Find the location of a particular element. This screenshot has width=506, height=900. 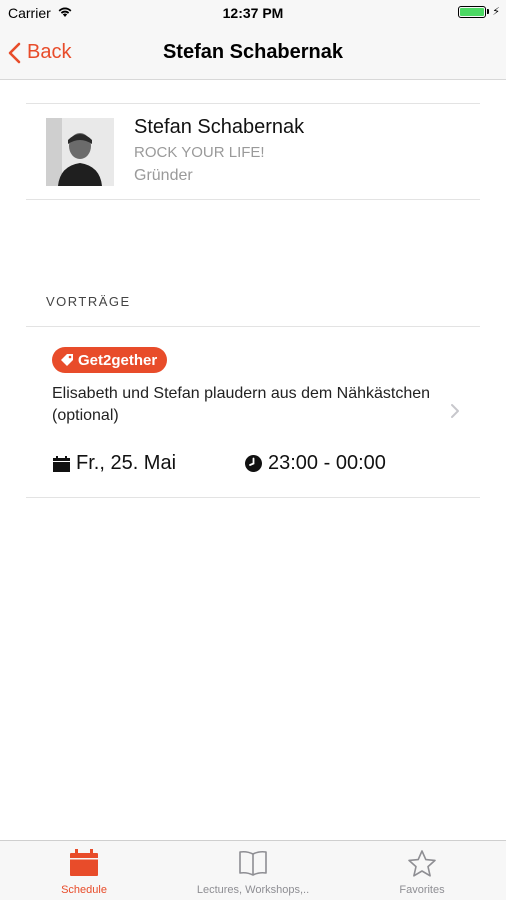

category-tag: Get2gether is located at coordinates (110, 360).